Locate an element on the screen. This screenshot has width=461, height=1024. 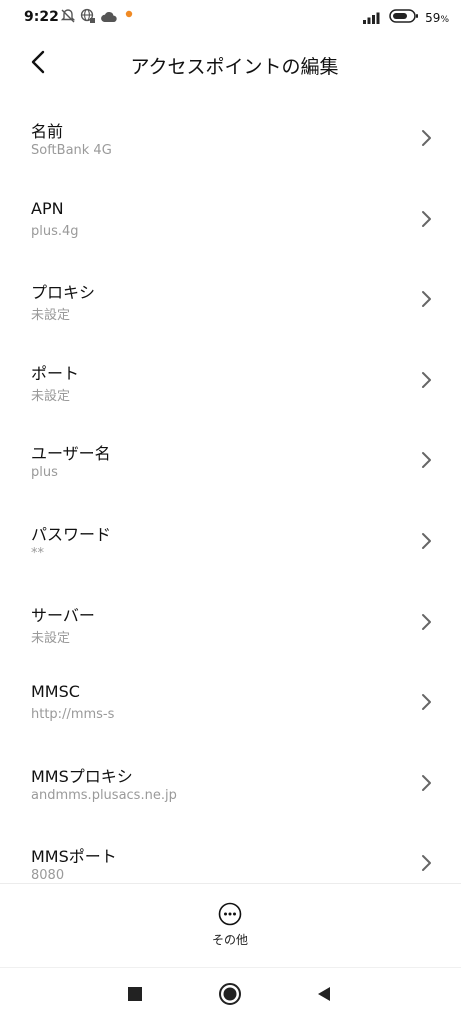
mute-icon is located at coordinates (68, 18).